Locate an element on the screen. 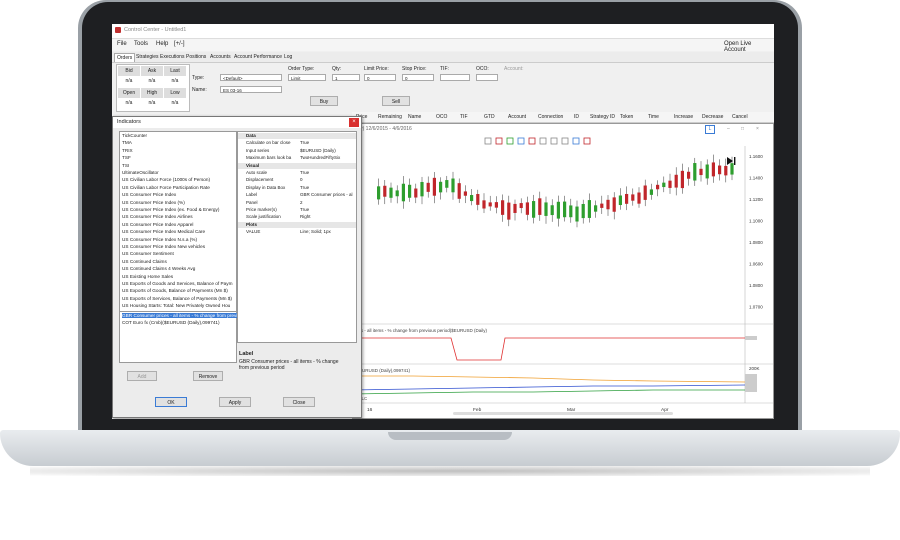 This screenshot has height=540, width=900. indicator-list-item: UltimateOscillator is located at coordinates (140, 172).